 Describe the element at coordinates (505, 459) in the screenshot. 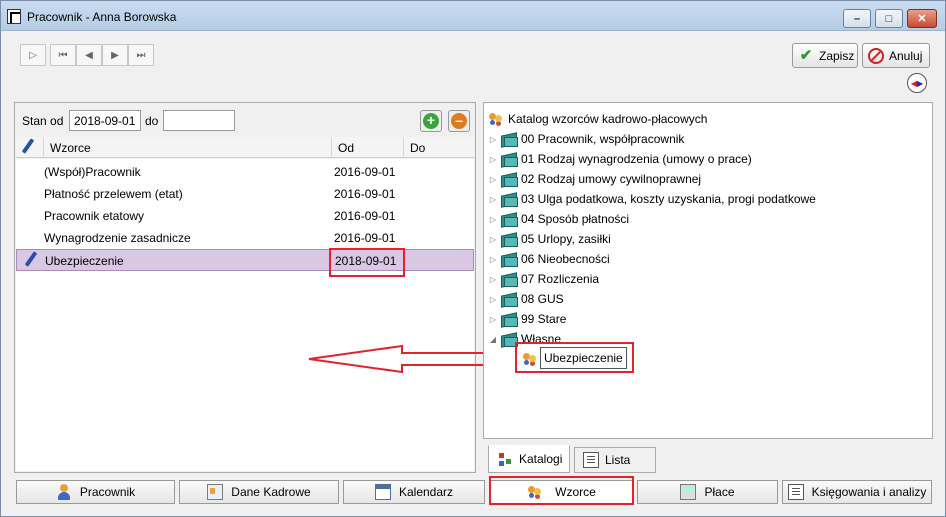

I see `tree-icon` at that location.